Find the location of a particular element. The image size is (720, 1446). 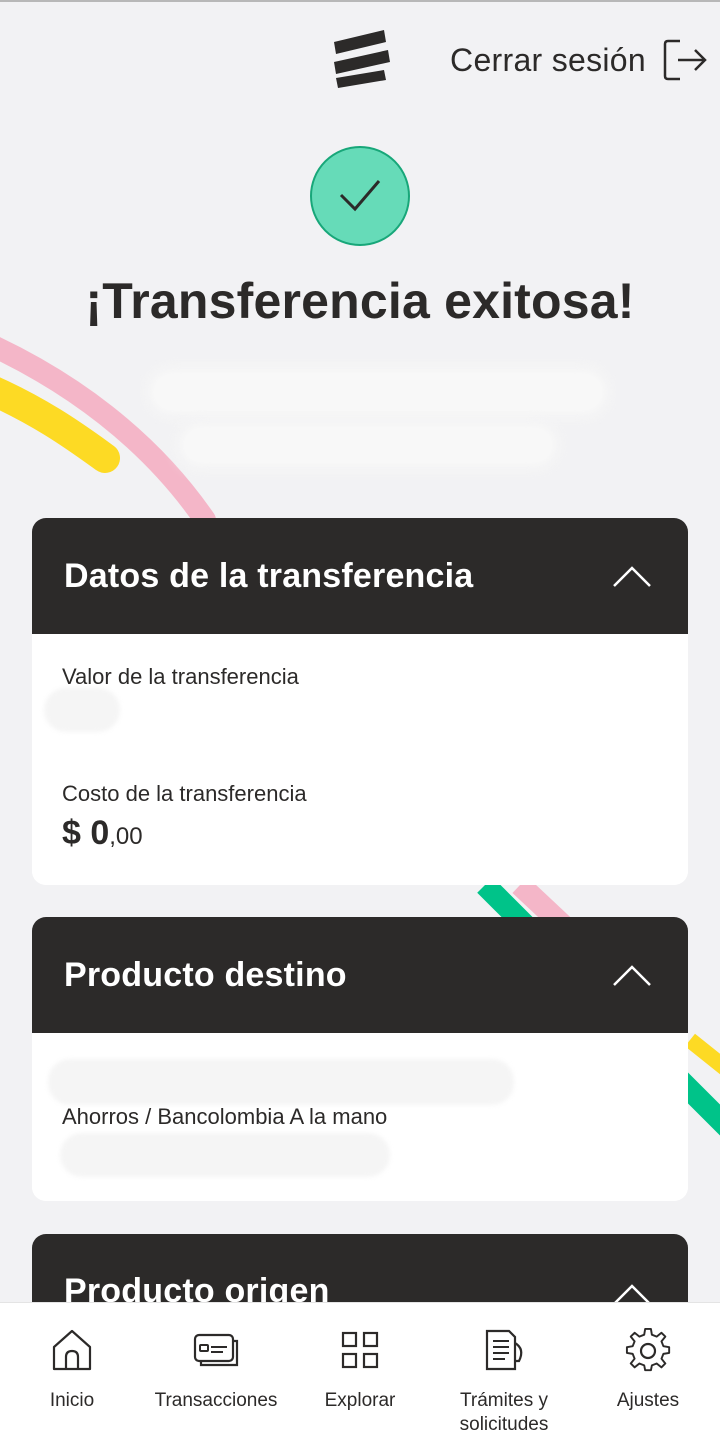

transfer-details-header: Datos de la transferencia is located at coordinates (360, 576).